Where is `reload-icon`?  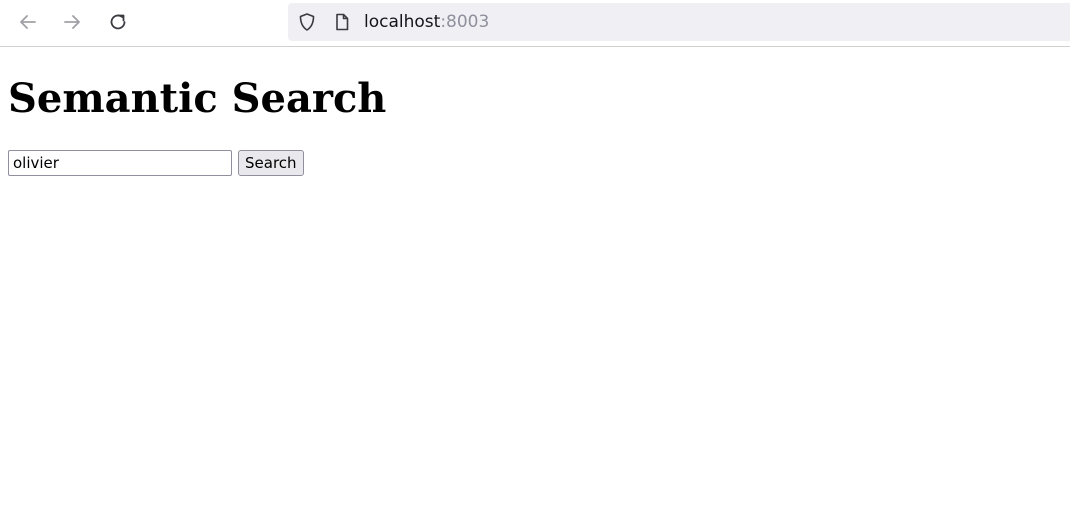
reload-icon is located at coordinates (118, 22).